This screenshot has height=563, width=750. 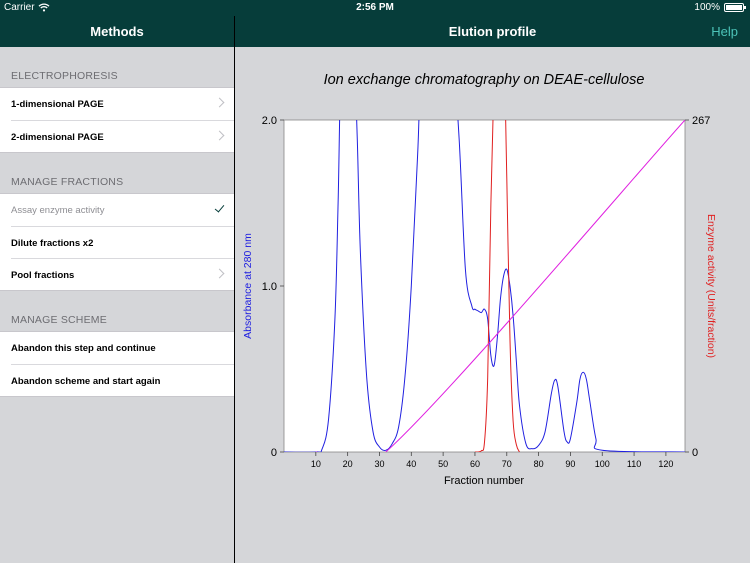 I want to click on menu-item-2d-page: 2-dimensional PAGE, so click(x=122, y=136).